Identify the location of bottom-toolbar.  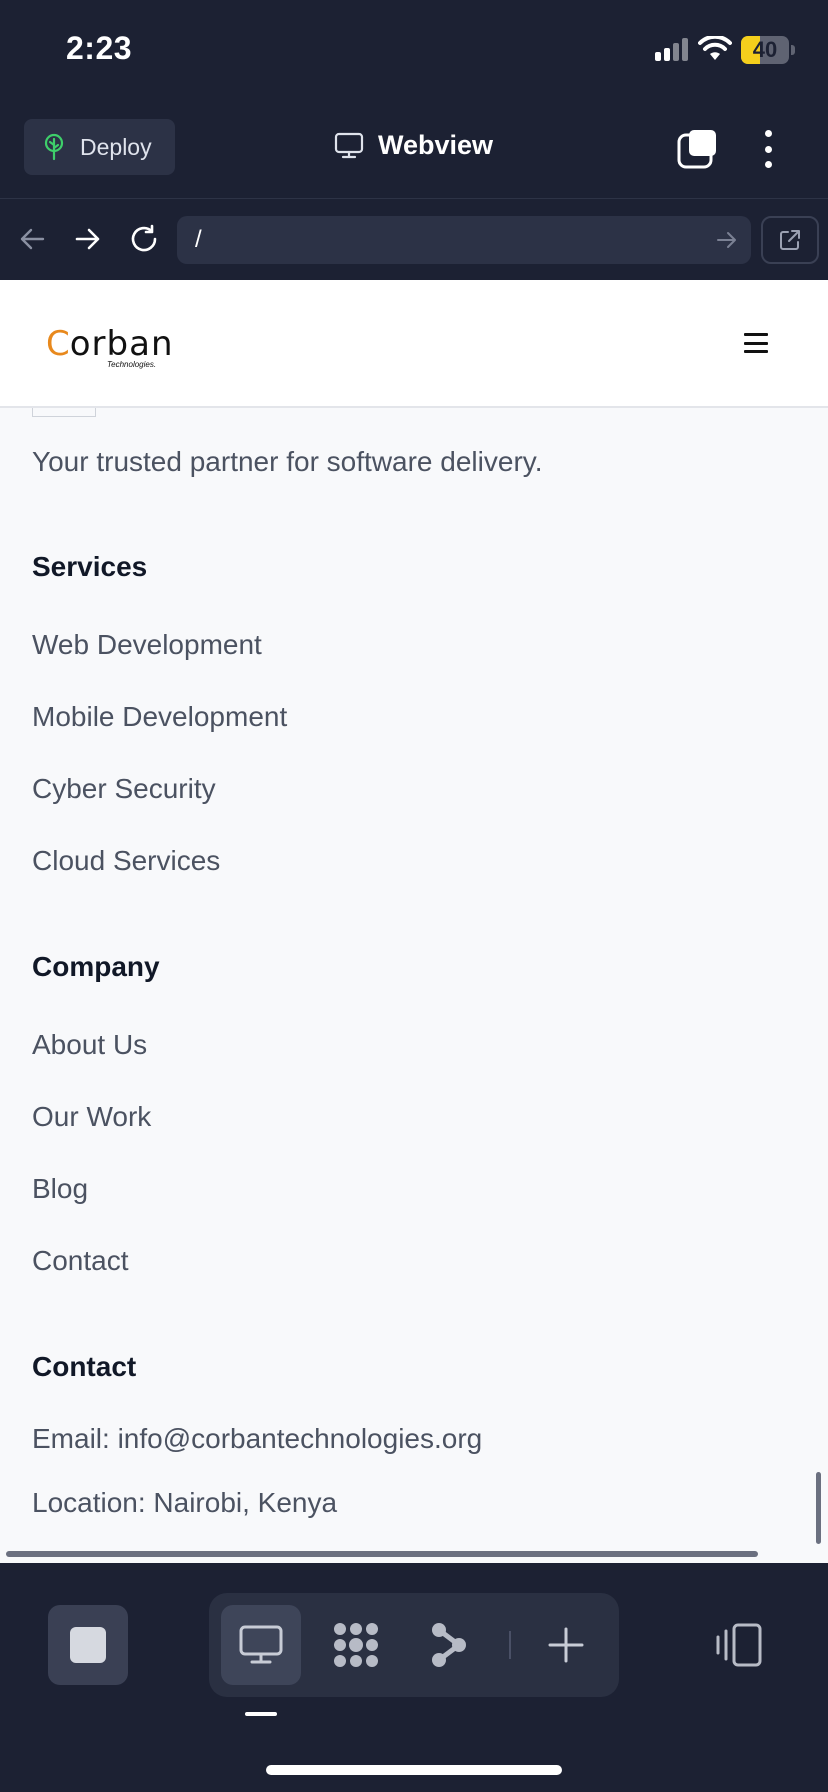
(414, 1677).